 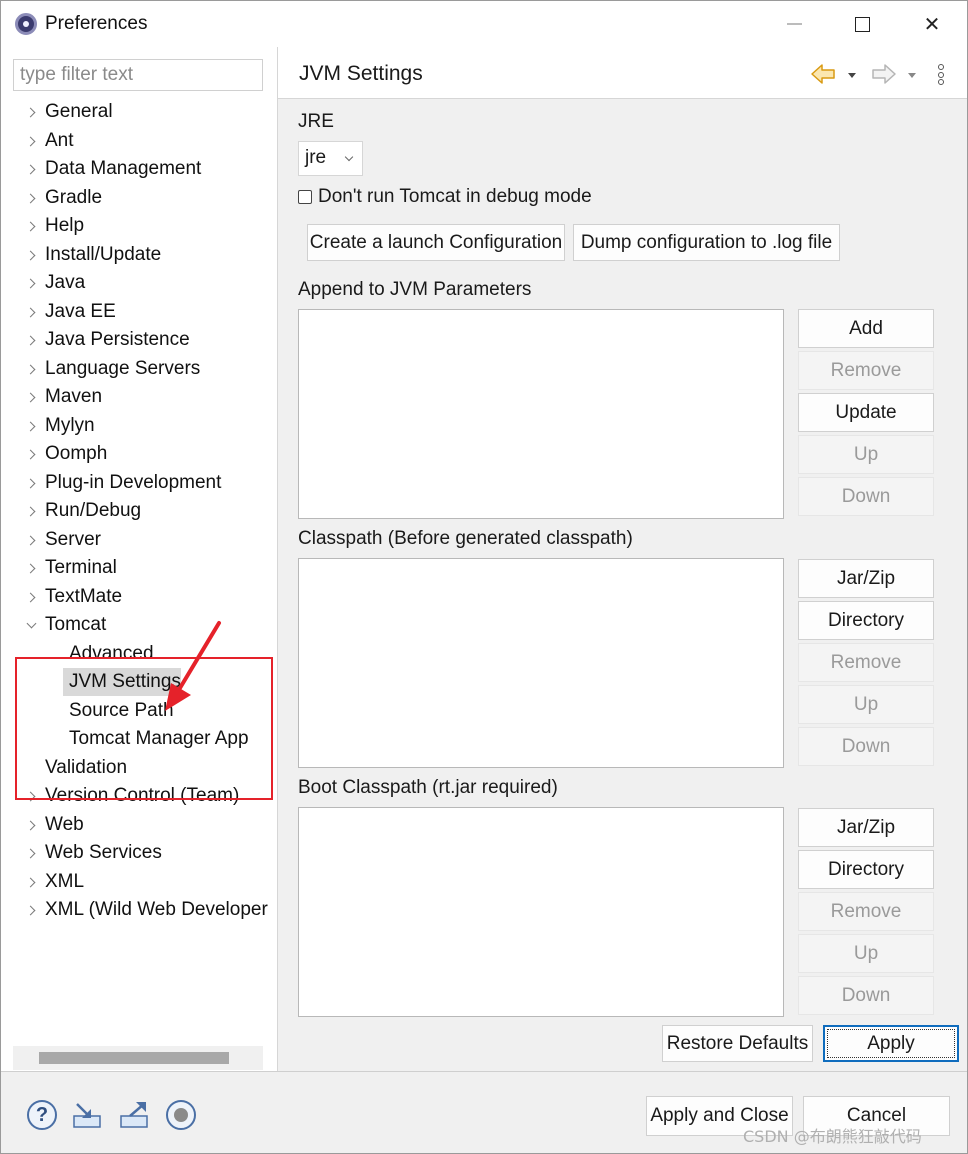 I want to click on cp-directory-button: Directory, so click(x=866, y=620).